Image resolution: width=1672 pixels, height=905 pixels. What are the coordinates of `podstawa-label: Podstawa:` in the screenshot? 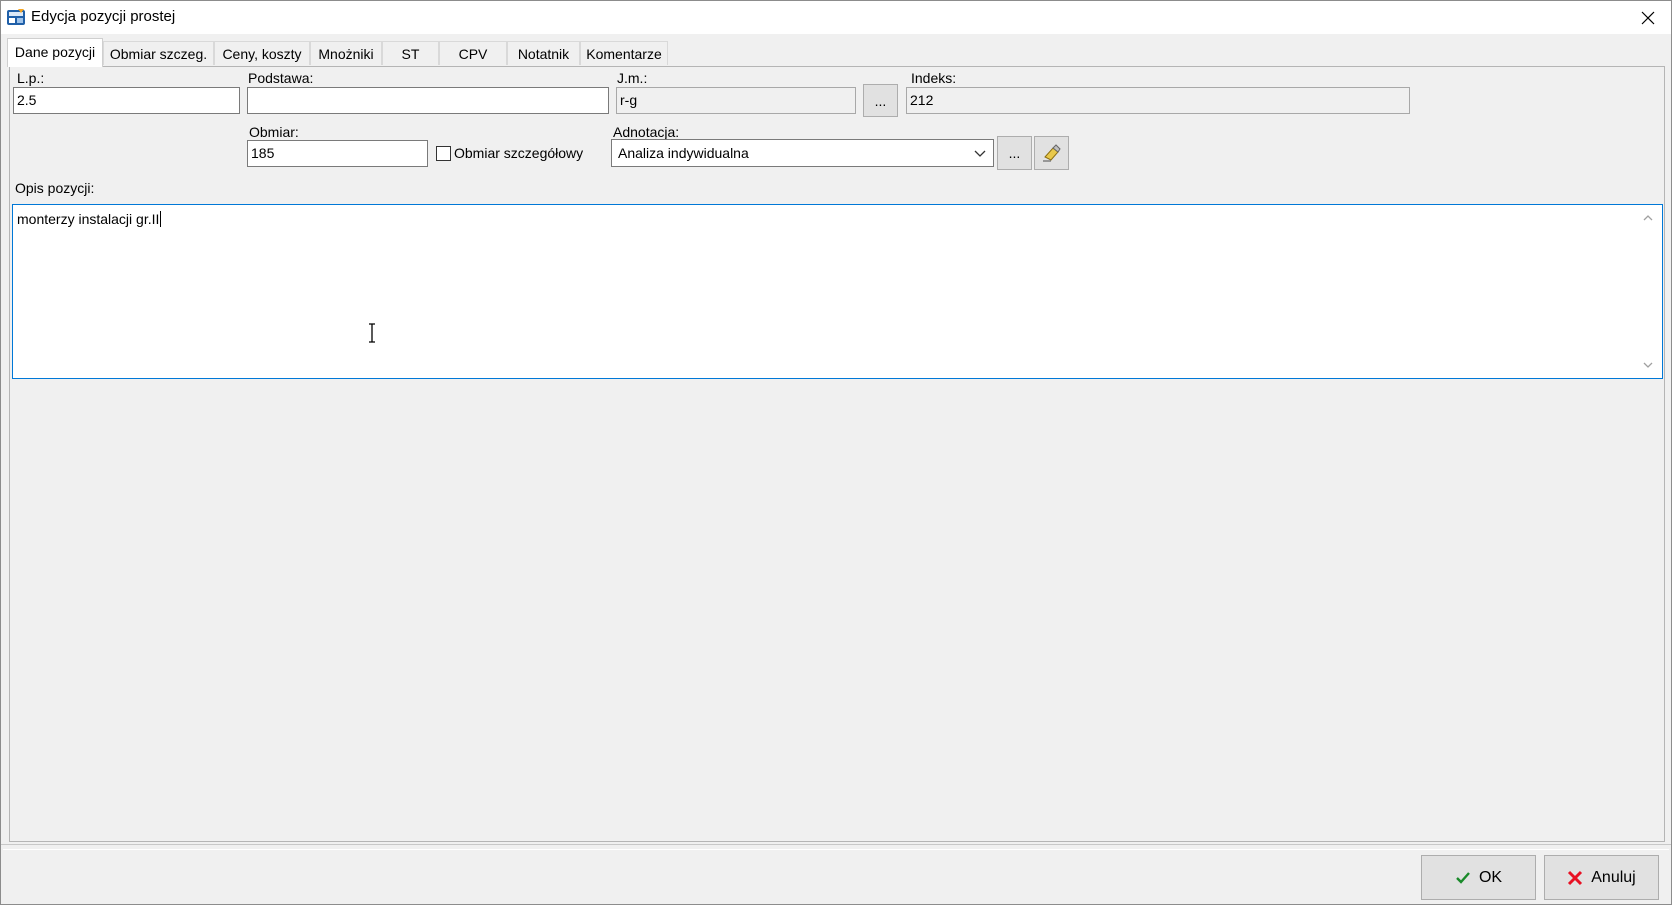 It's located at (281, 78).